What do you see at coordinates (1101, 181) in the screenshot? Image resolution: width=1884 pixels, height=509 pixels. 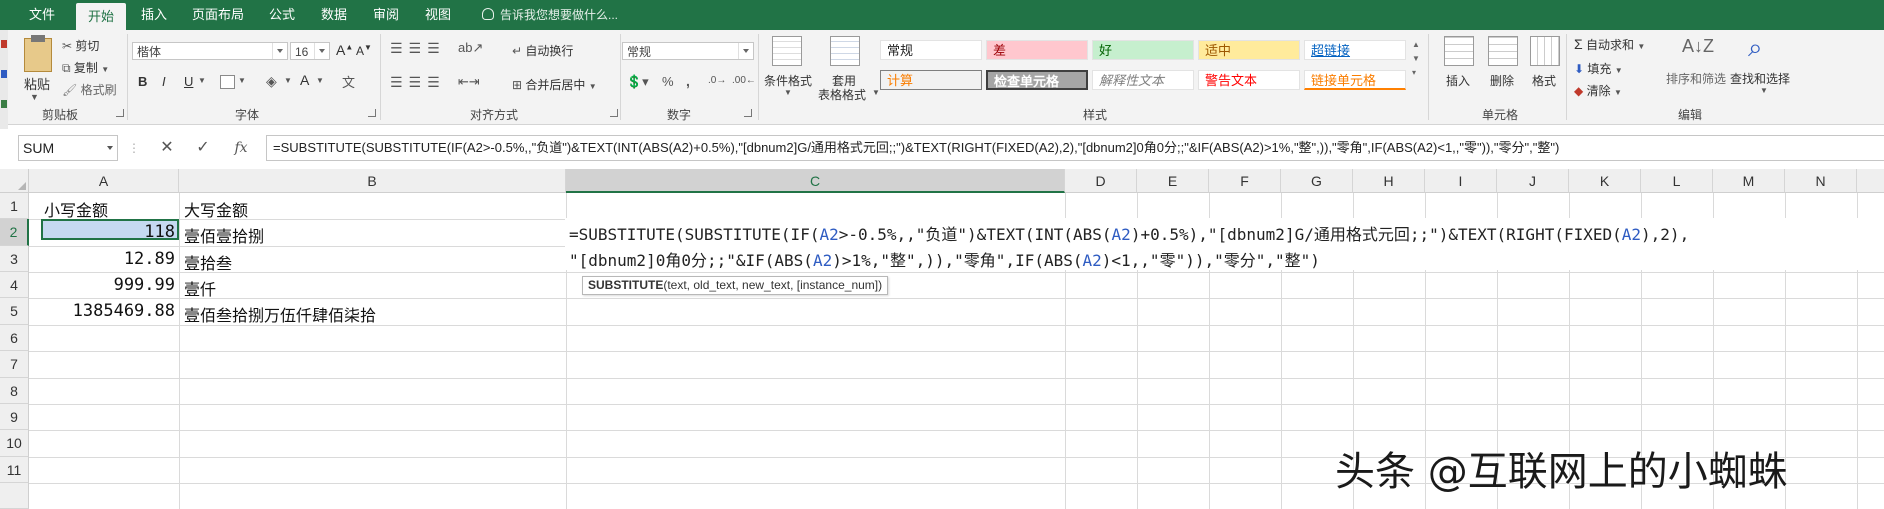 I see `column-header-d: D` at bounding box center [1101, 181].